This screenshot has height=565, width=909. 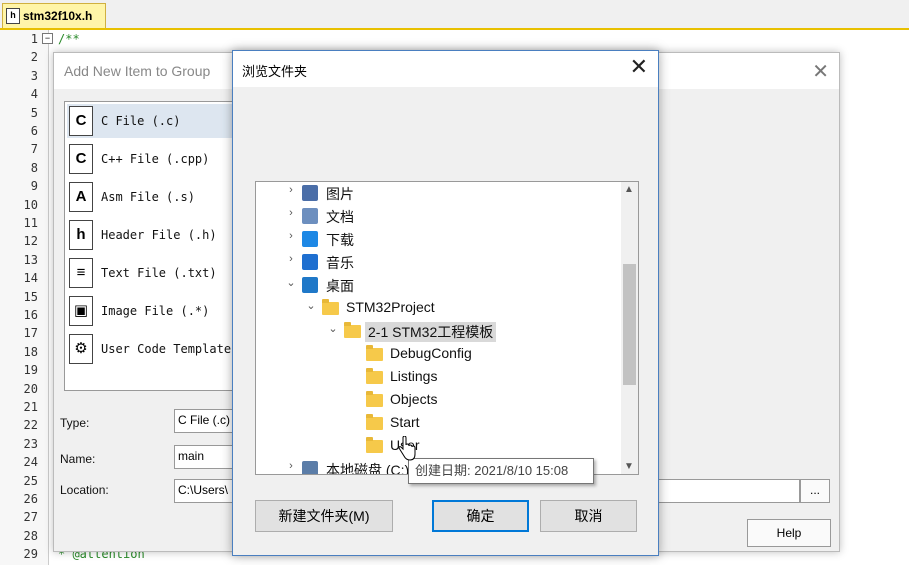 I want to click on type-label: Type:, so click(x=75, y=423).